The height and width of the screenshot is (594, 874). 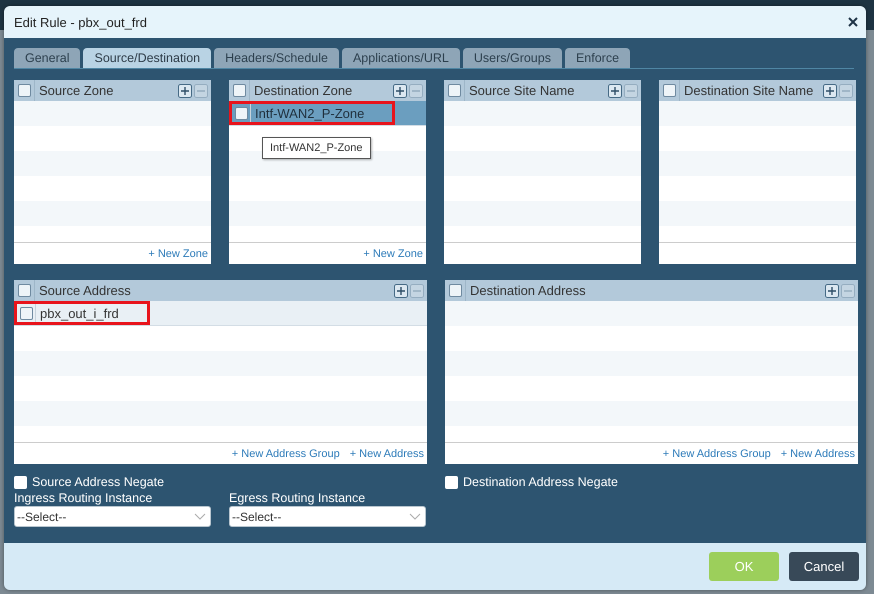 I want to click on checkbox-label: Source Address Negate, so click(x=98, y=482).